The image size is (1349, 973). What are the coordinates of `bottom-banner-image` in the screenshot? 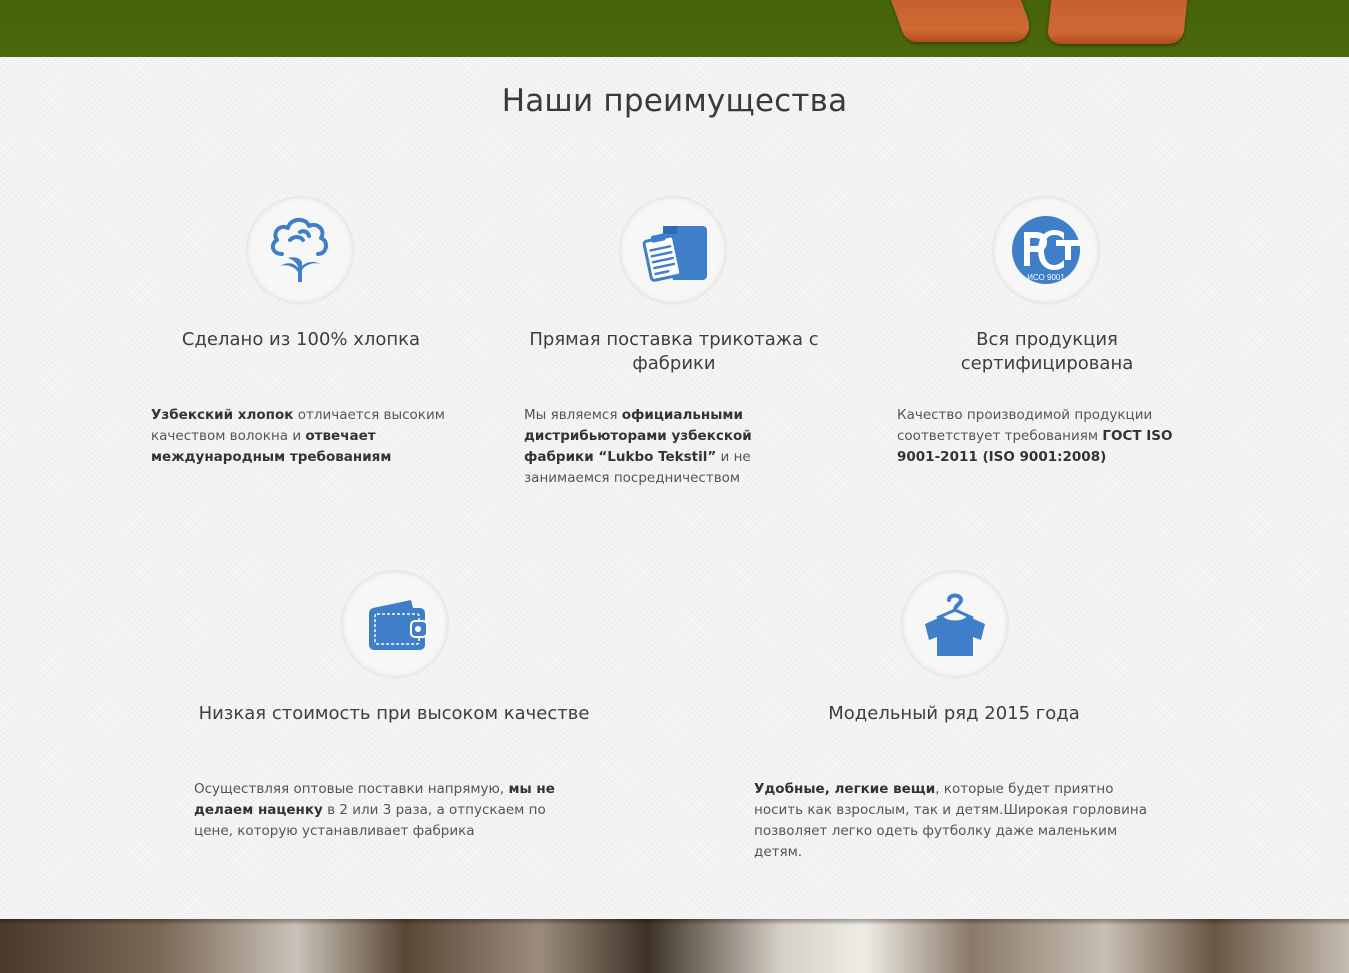 It's located at (674, 946).